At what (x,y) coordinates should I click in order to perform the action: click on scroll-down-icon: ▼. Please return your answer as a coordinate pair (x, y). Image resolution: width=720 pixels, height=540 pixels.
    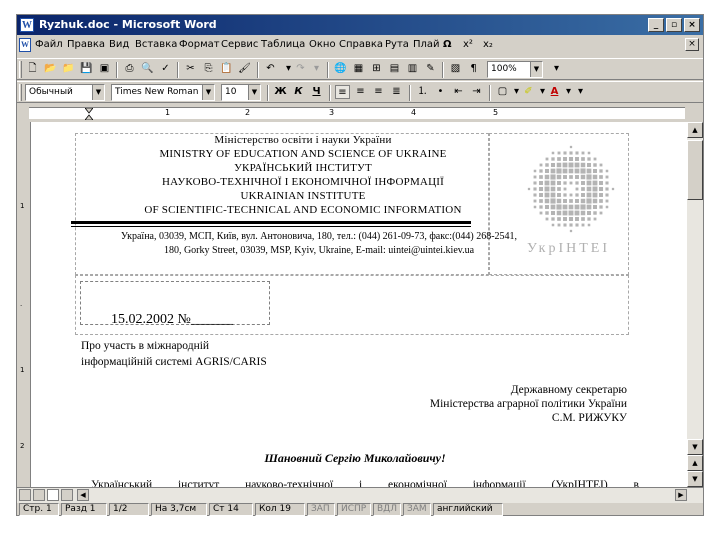
    Looking at the image, I should click on (695, 447).